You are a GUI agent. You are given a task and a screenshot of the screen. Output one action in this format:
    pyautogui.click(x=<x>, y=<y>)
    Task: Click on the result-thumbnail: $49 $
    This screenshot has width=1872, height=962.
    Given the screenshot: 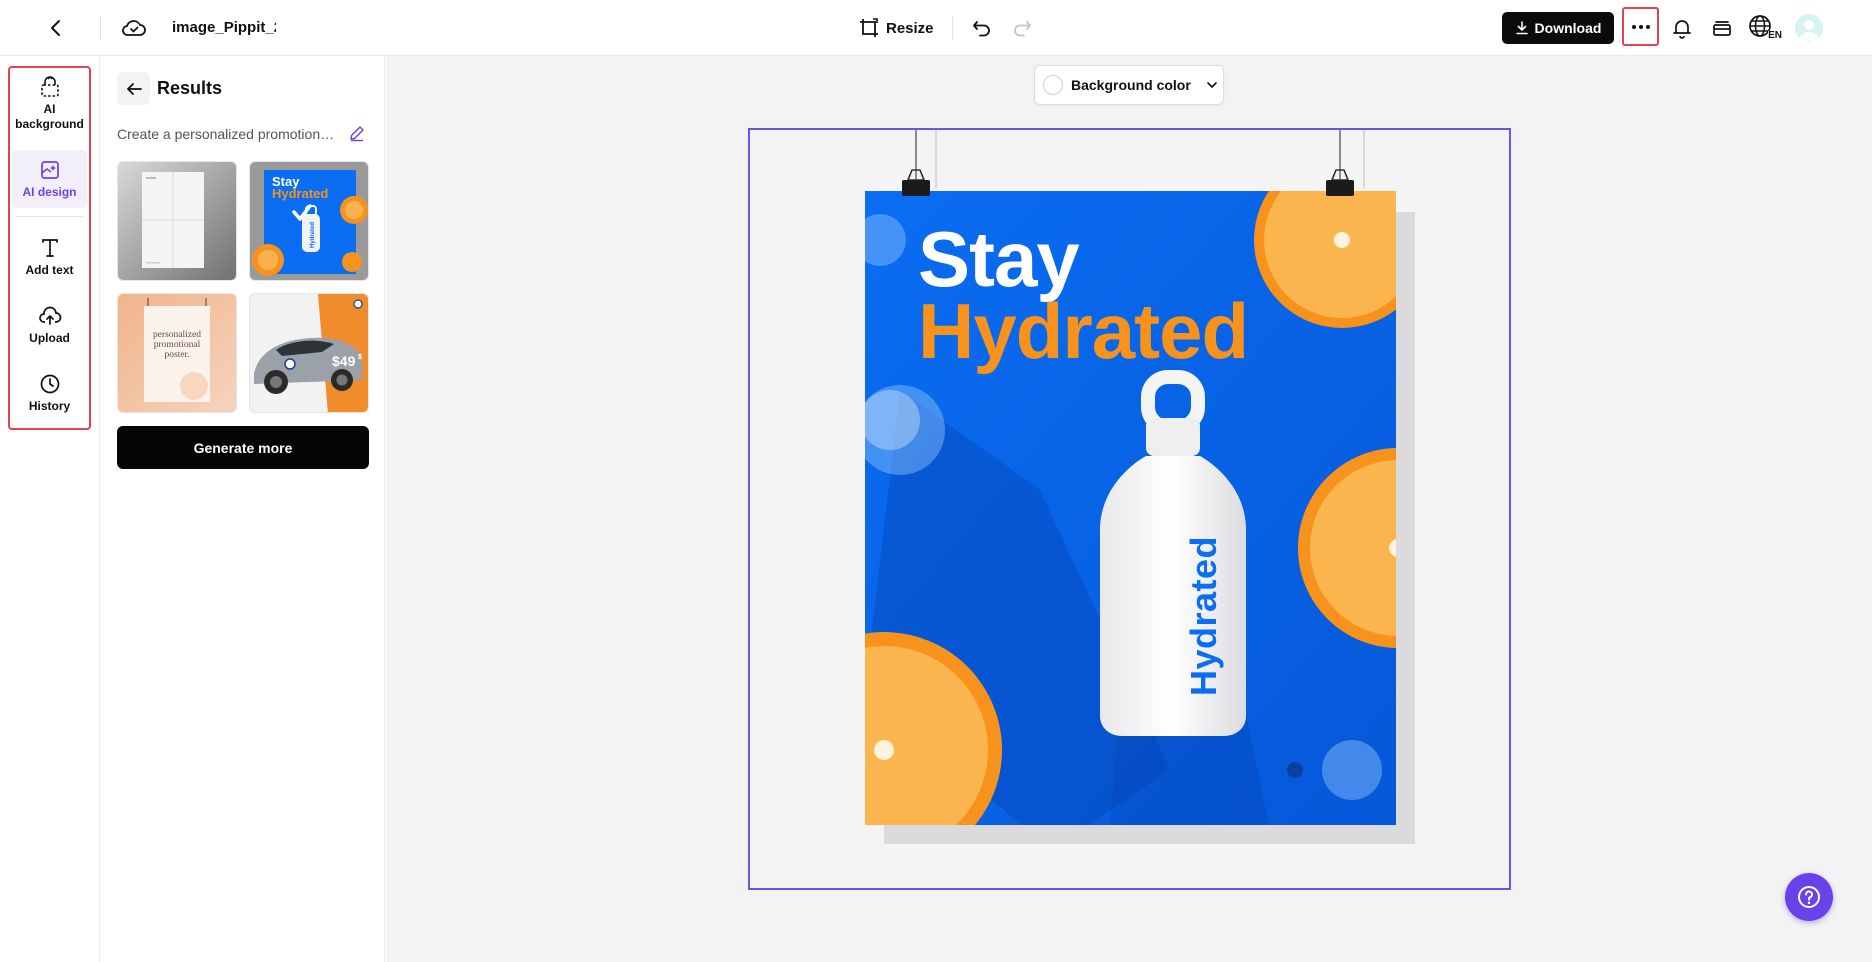 What is the action you would take?
    pyautogui.click(x=309, y=353)
    